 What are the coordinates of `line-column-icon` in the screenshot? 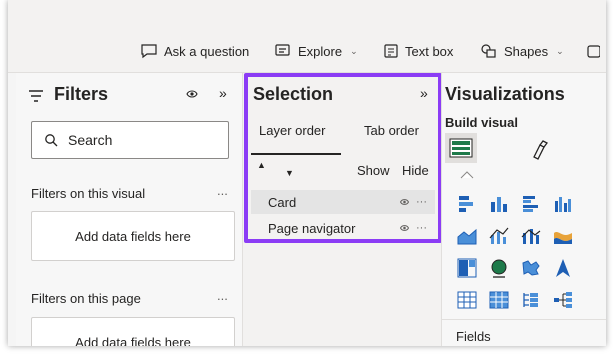 It's located at (499, 236).